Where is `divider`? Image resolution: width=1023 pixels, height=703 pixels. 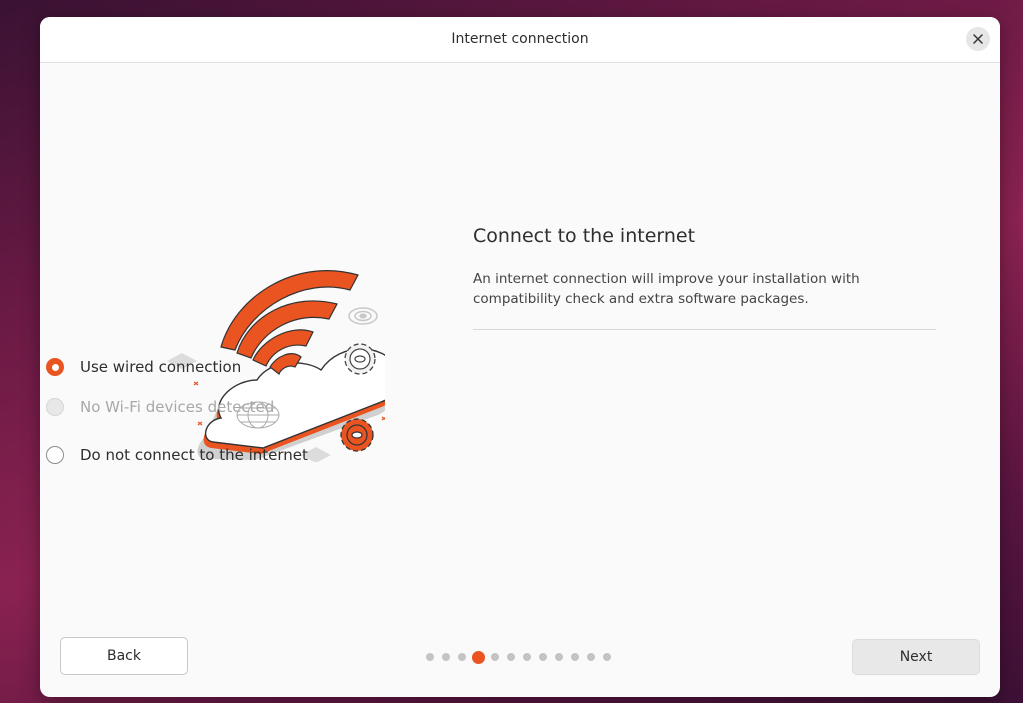
divider is located at coordinates (704, 329).